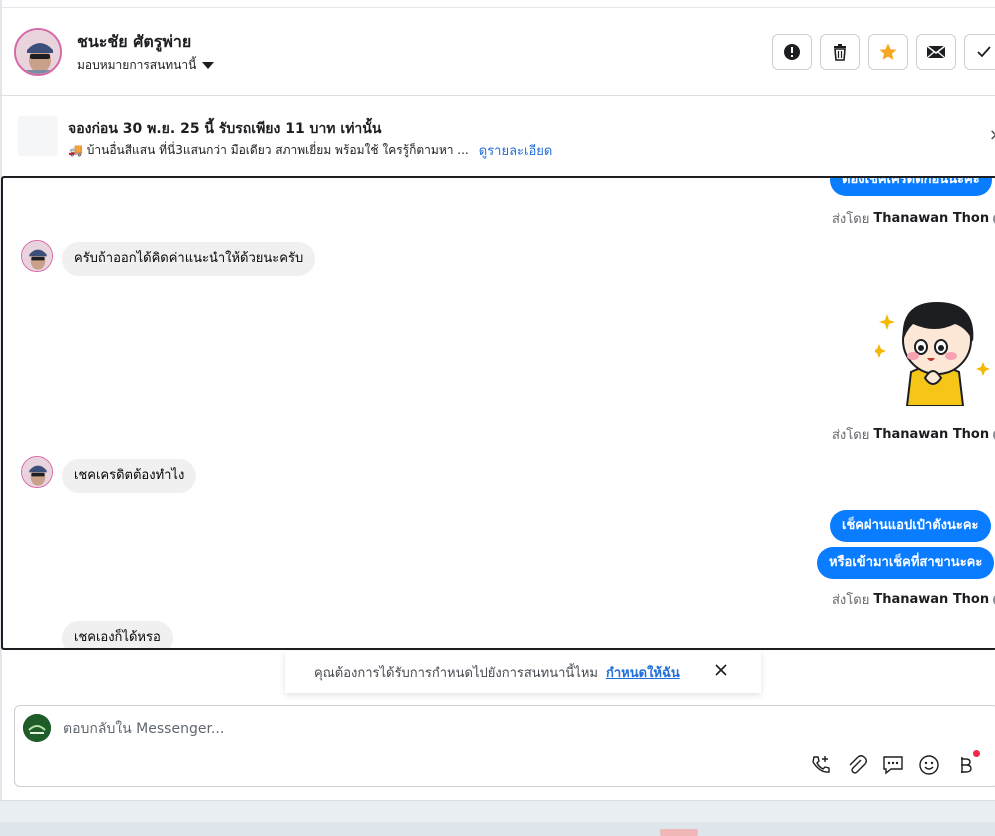 This screenshot has width=995, height=836. I want to click on chat-bubble-icon, so click(893, 765).